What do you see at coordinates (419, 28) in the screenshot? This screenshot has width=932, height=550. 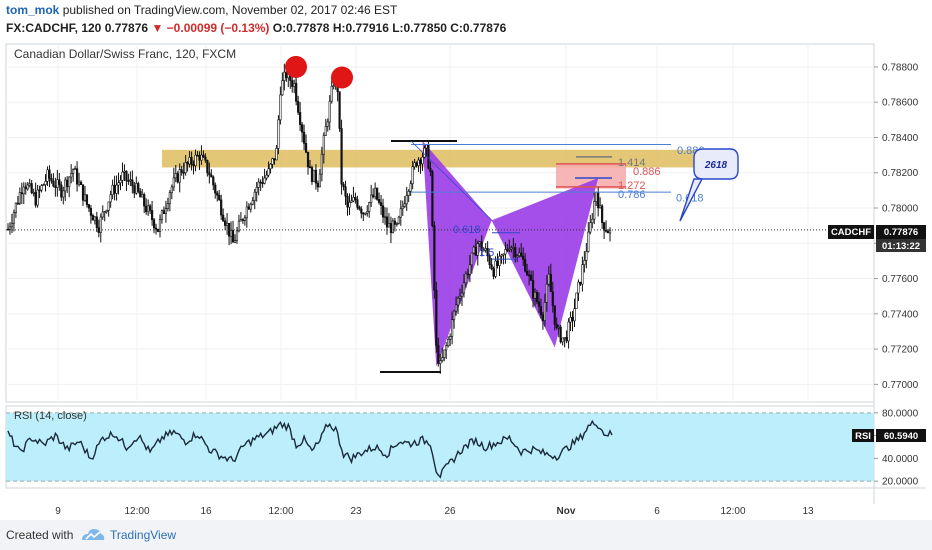 I see `ohlc-low: L:0.77850` at bounding box center [419, 28].